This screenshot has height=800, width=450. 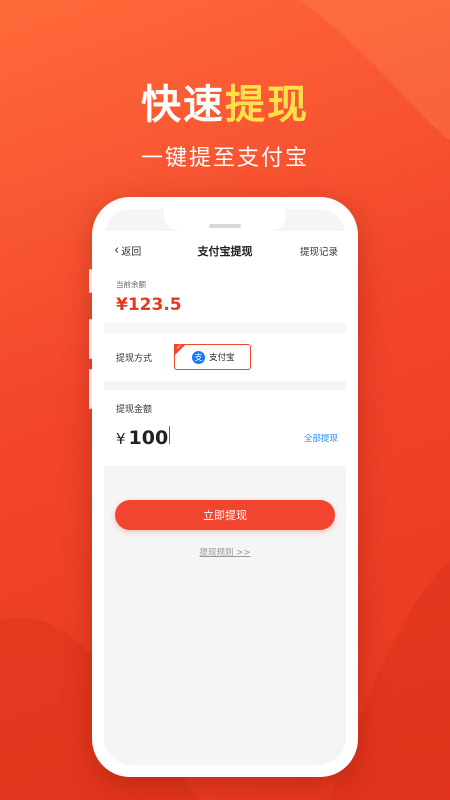 What do you see at coordinates (149, 438) in the screenshot?
I see `amount-input: 100` at bounding box center [149, 438].